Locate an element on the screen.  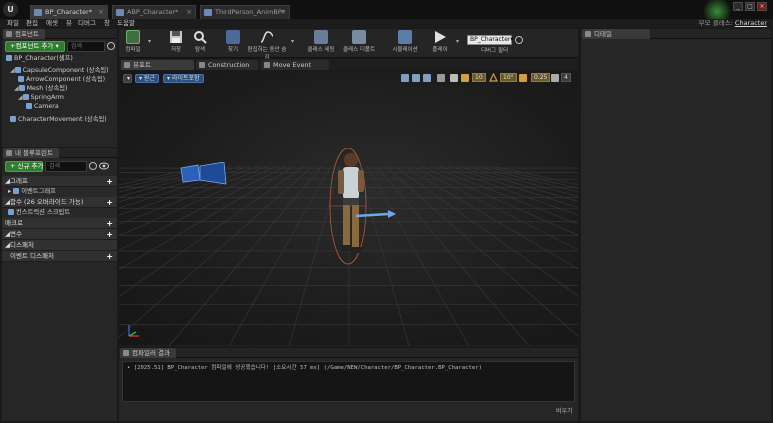
scale-tool-icon is located at coordinates (427, 78).